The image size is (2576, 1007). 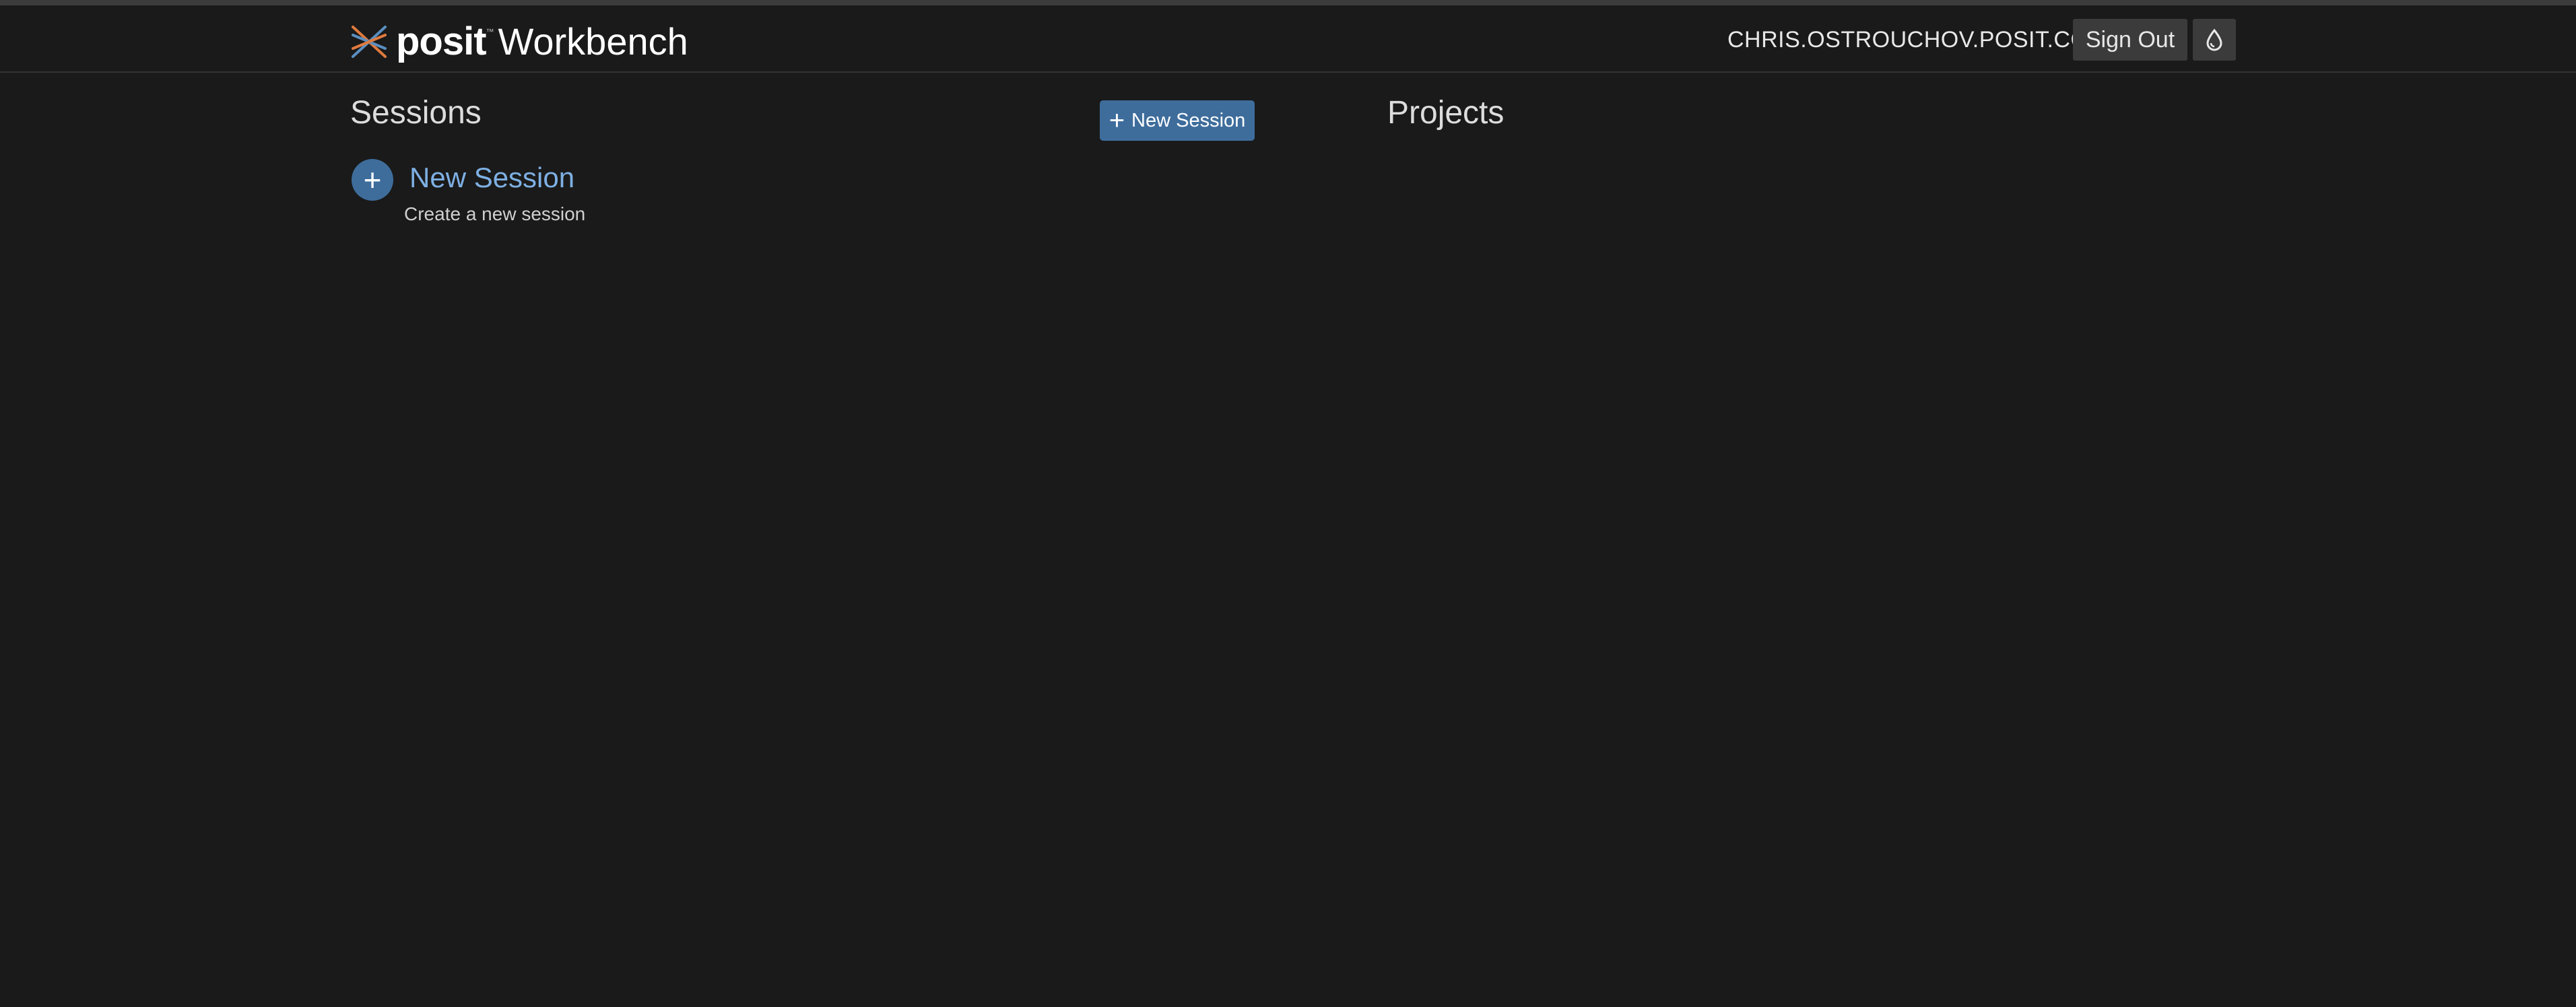 I want to click on plus-circle-icon: +, so click(x=372, y=180).